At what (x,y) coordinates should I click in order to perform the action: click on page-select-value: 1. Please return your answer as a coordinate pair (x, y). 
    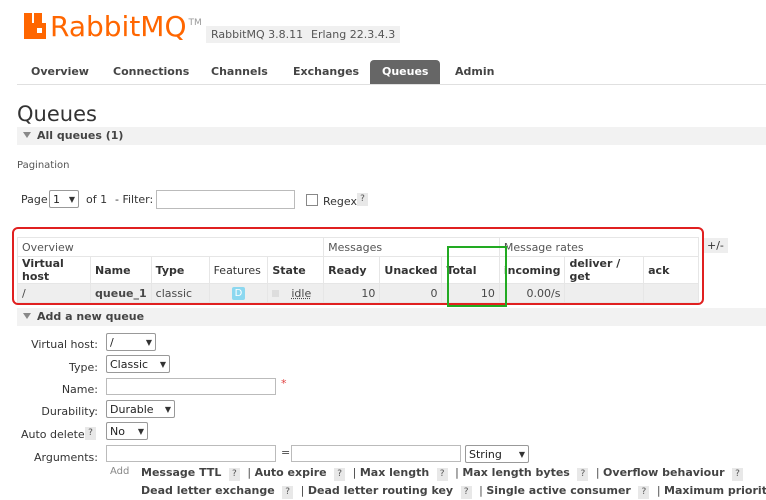
    Looking at the image, I should click on (56, 199).